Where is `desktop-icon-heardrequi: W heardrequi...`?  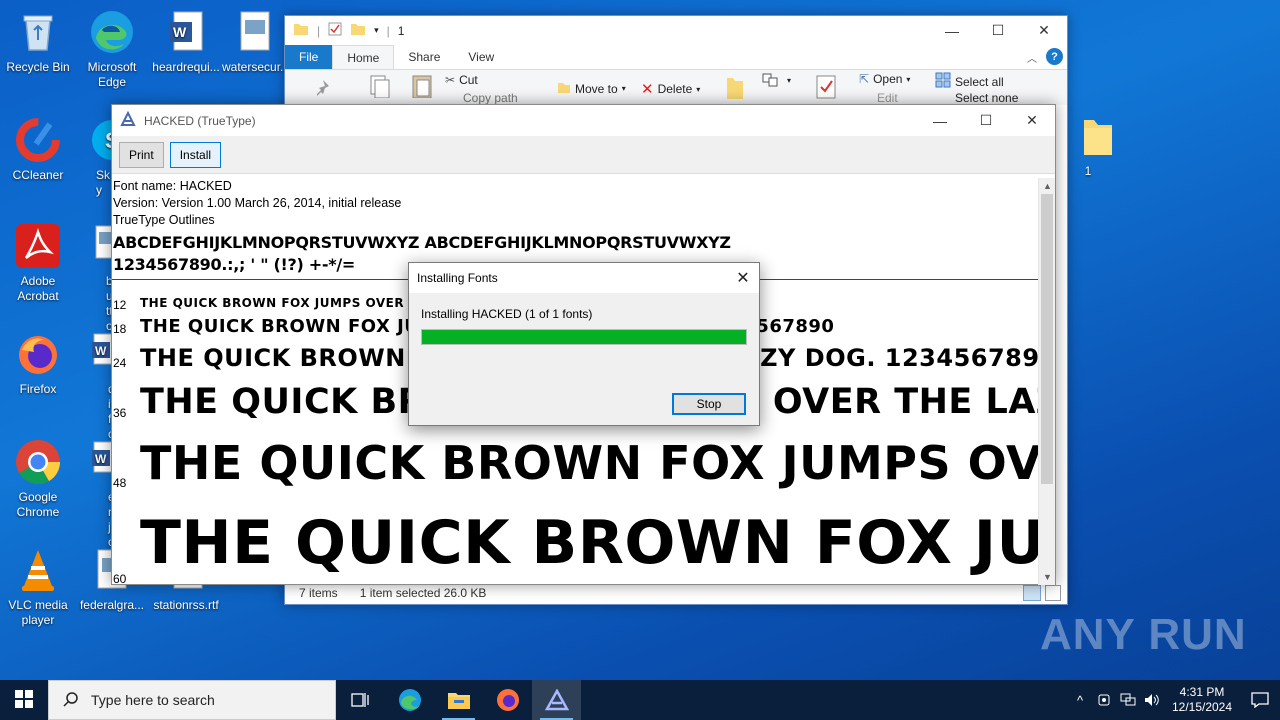
desktop-icon-heardrequi: W heardrequi... is located at coordinates (186, 41).